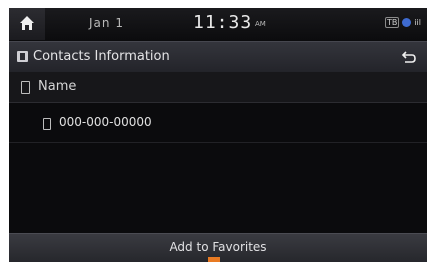 This screenshot has width=434, height=265. I want to click on phone-number: 000-000-00000, so click(105, 122).